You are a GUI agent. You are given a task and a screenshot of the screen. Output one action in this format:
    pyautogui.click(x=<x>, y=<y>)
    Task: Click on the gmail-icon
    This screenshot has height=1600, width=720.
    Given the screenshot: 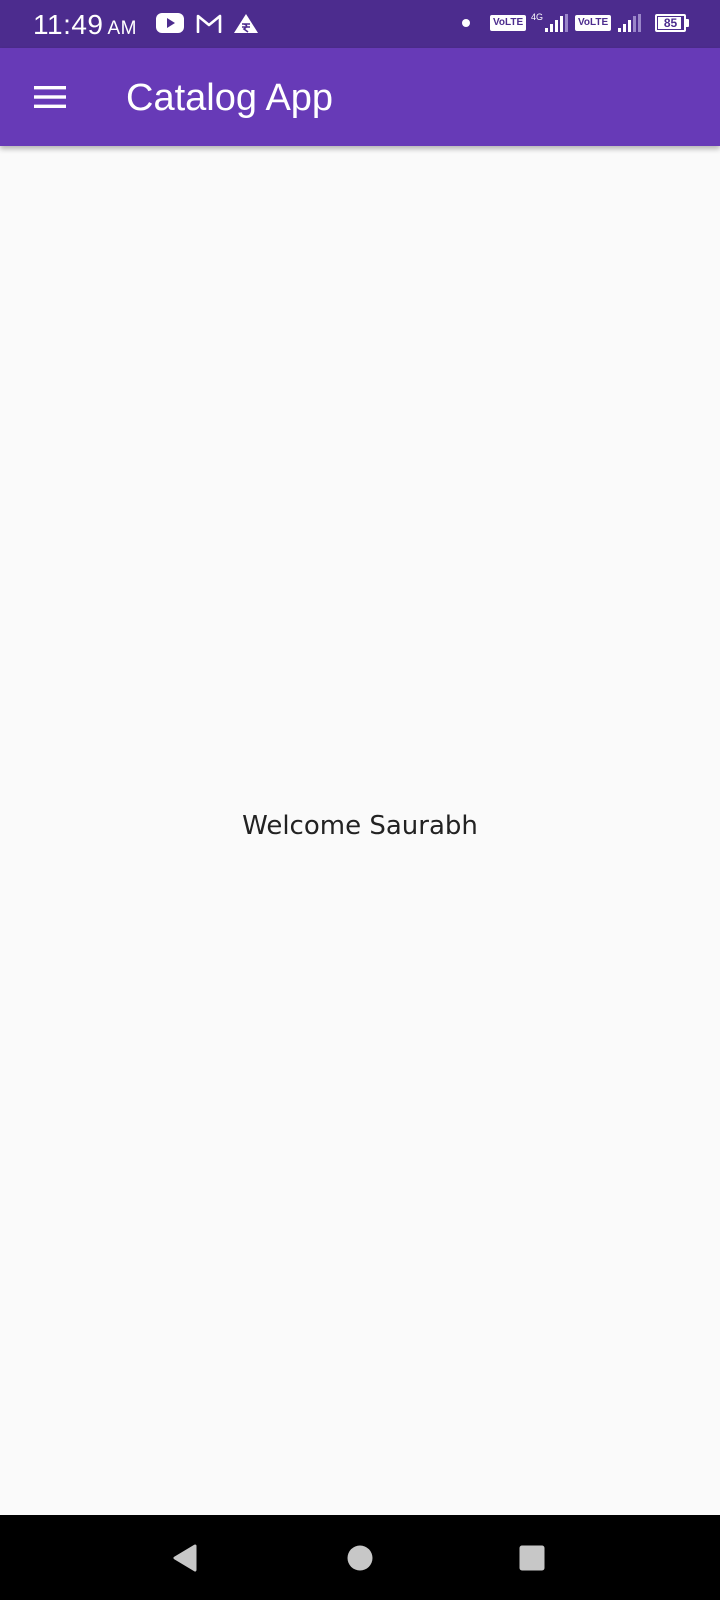 What is the action you would take?
    pyautogui.click(x=209, y=23)
    